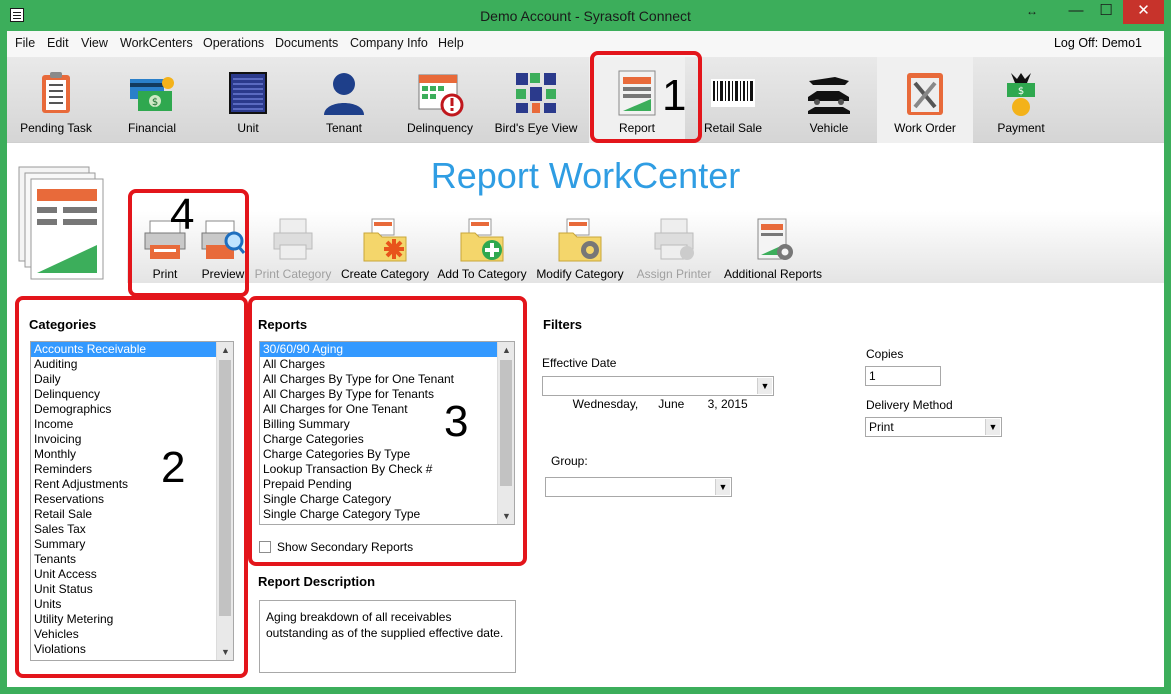  Describe the element at coordinates (569, 461) in the screenshot. I see `group-label: Group:` at that location.